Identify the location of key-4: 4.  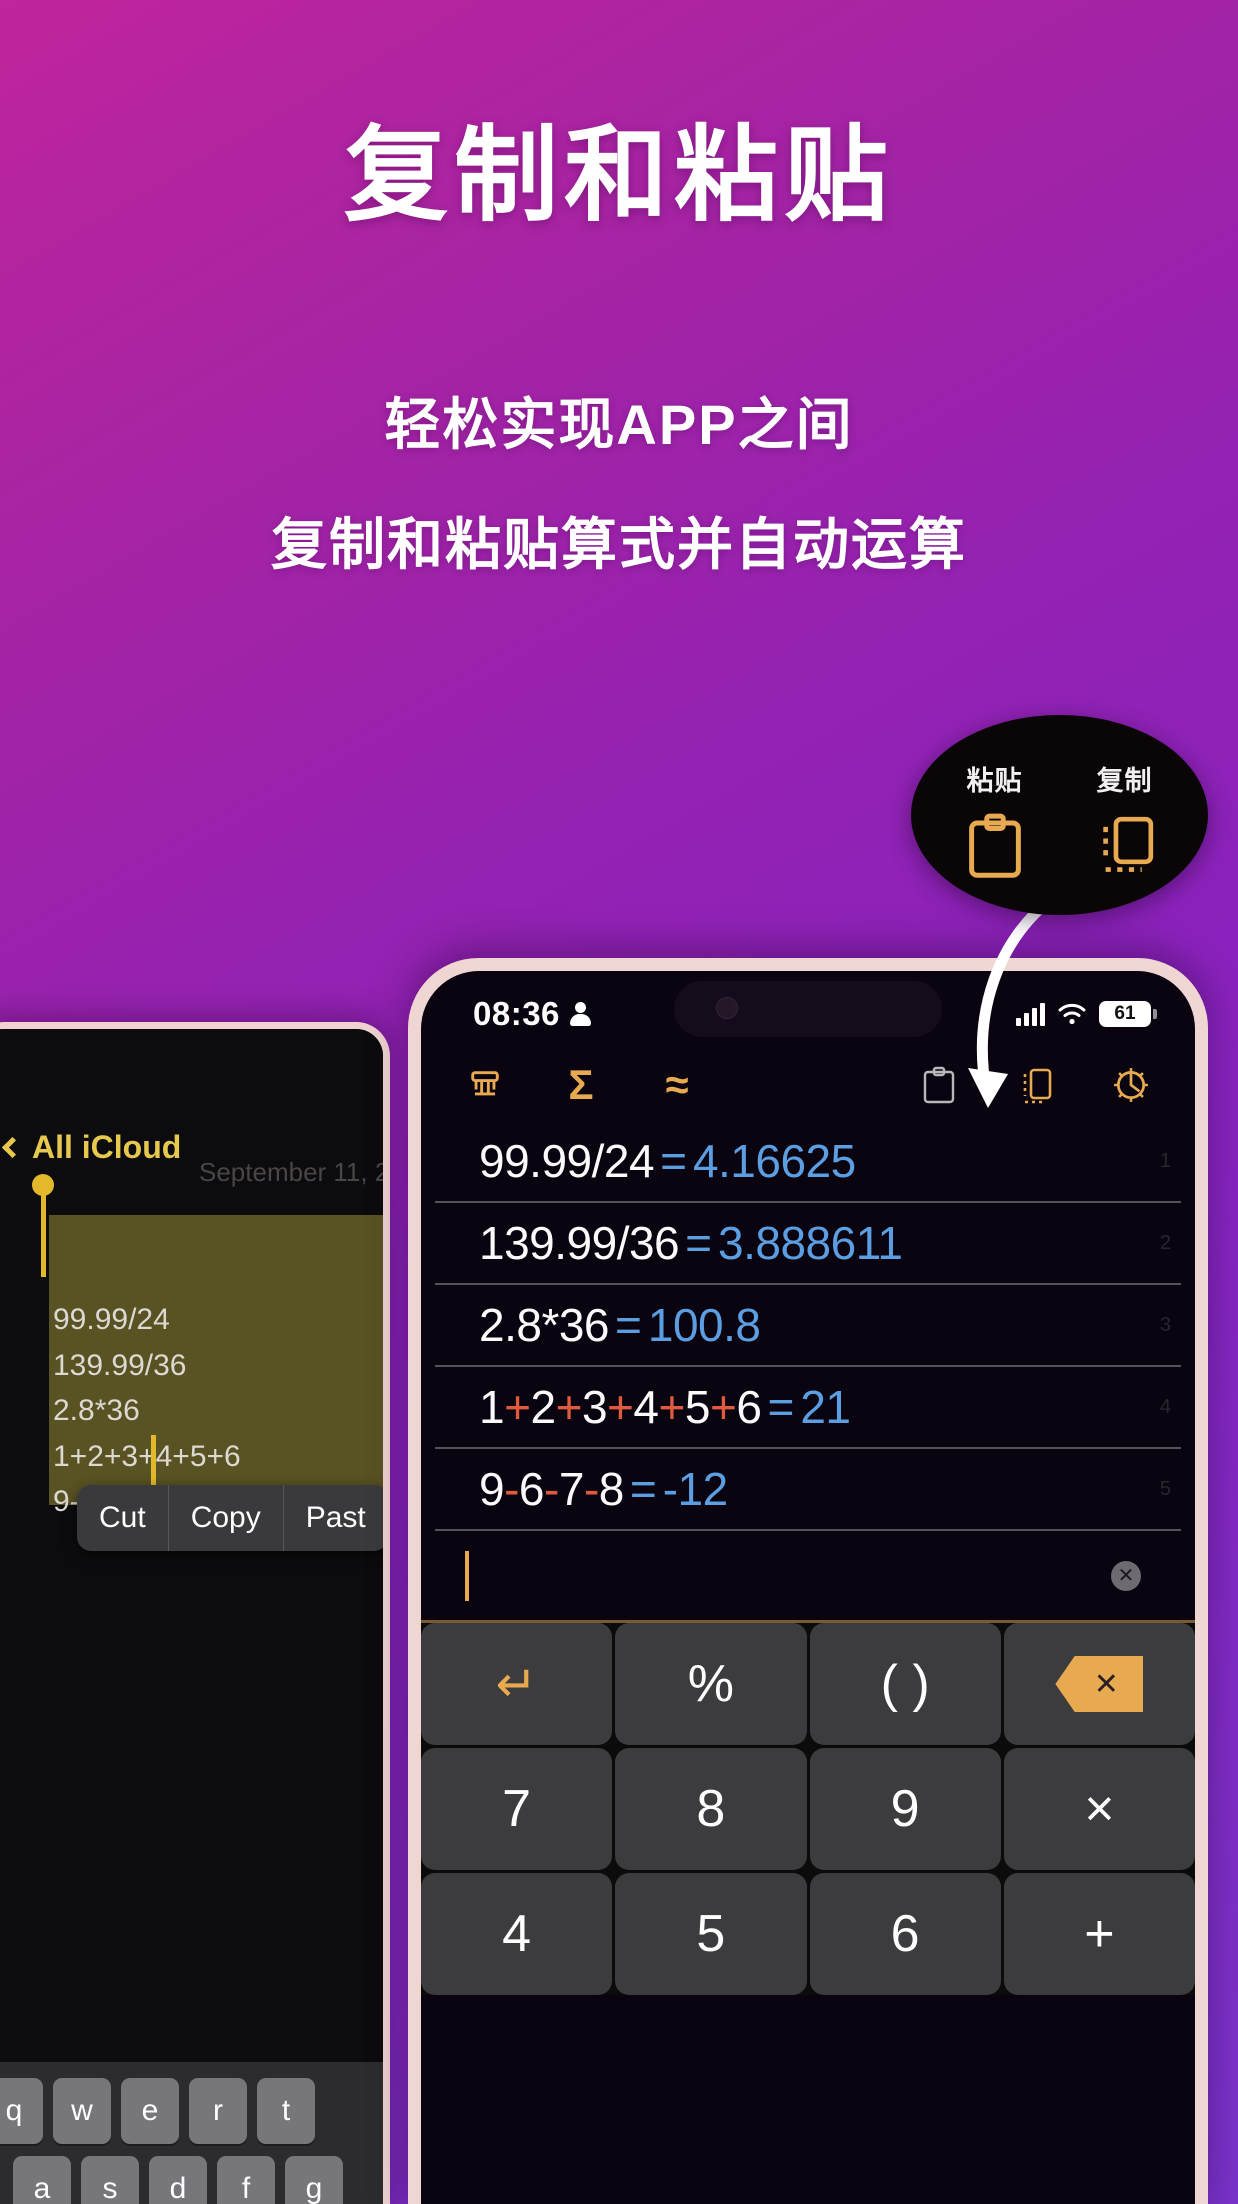
(517, 1934).